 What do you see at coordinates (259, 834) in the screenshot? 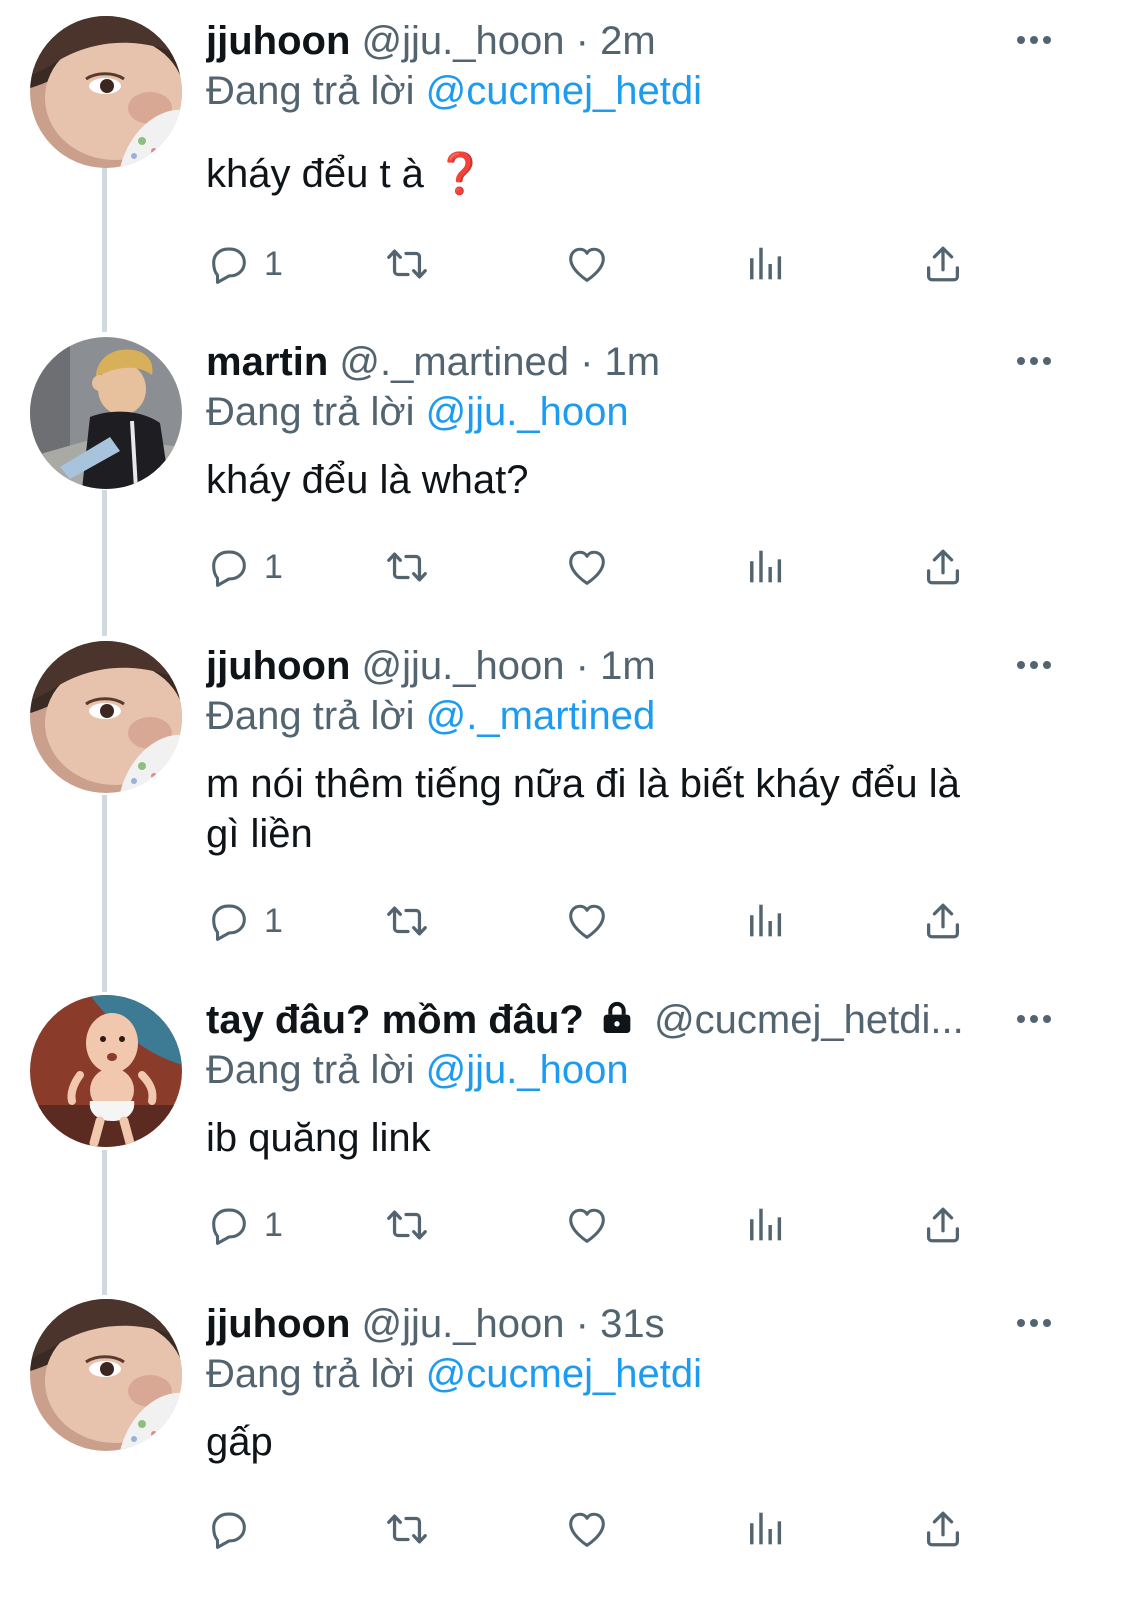
I see `tweet-text-line: gì liền` at bounding box center [259, 834].